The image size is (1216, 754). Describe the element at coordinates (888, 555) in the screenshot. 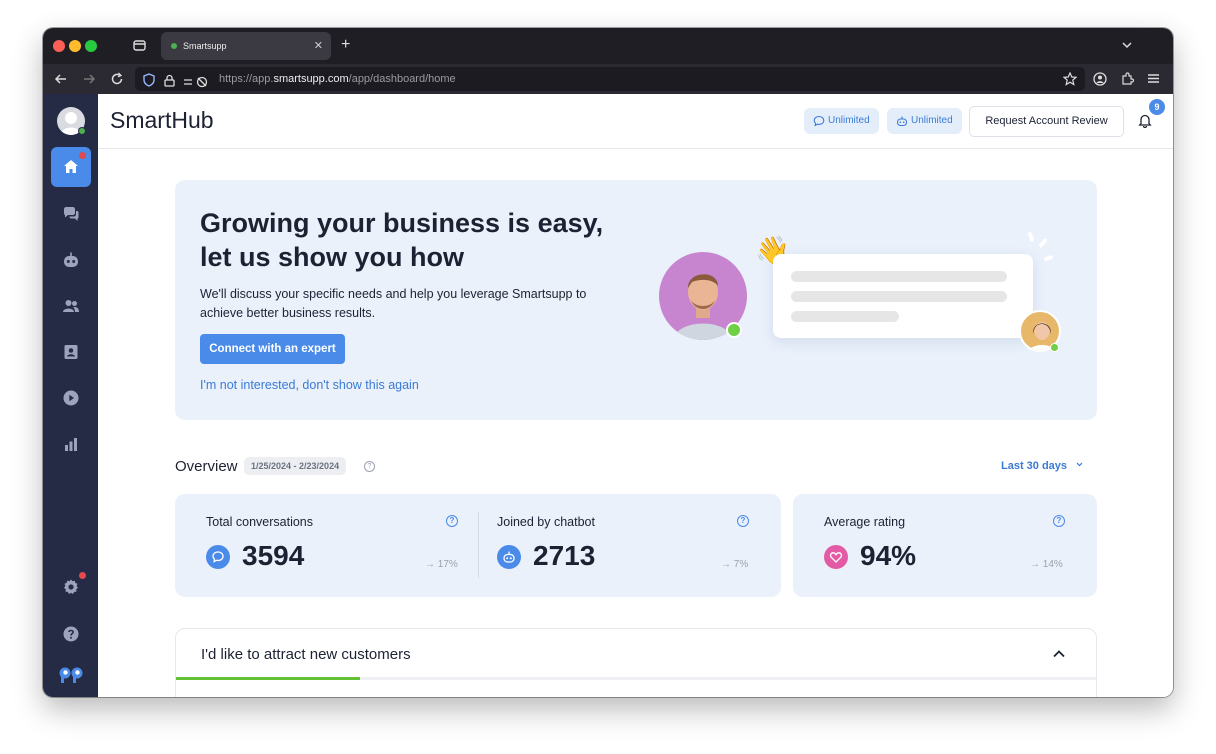

I see `stat-value: 94%` at that location.